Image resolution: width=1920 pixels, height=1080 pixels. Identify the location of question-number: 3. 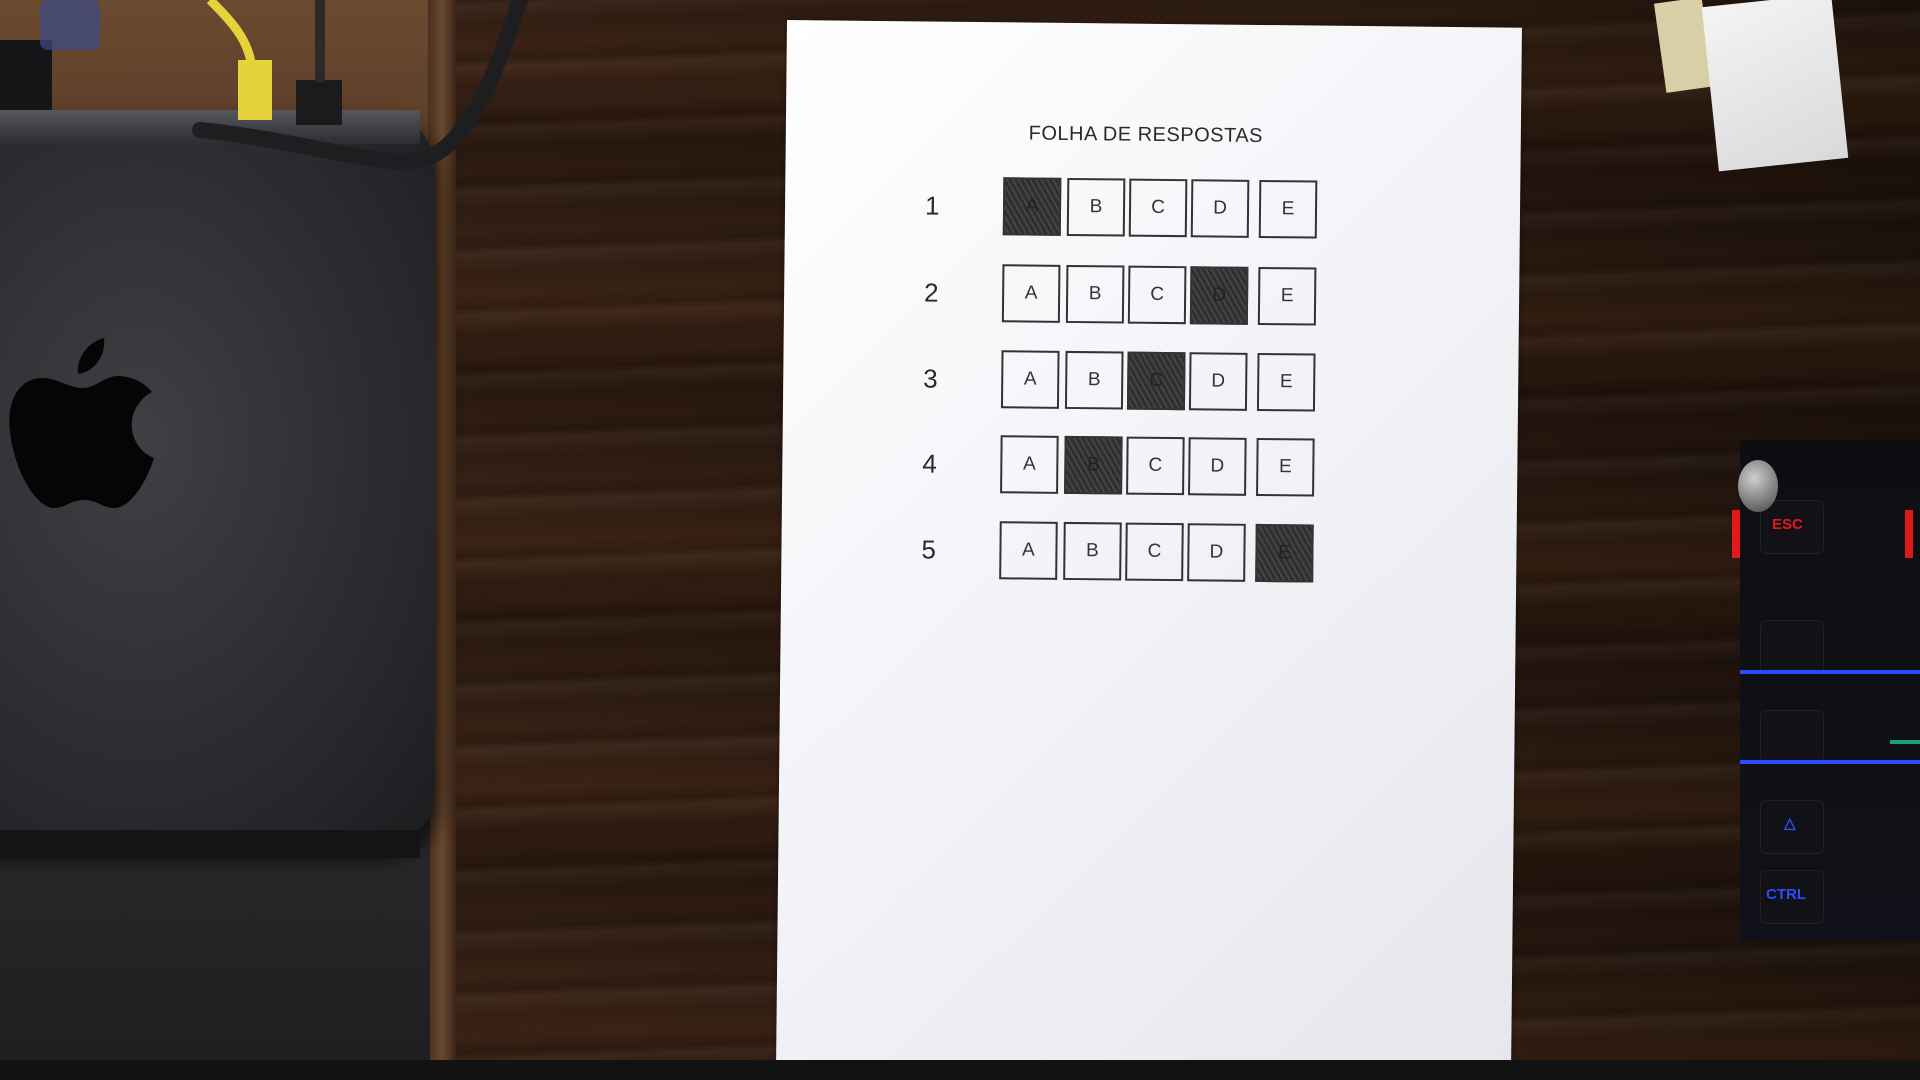
(930, 378).